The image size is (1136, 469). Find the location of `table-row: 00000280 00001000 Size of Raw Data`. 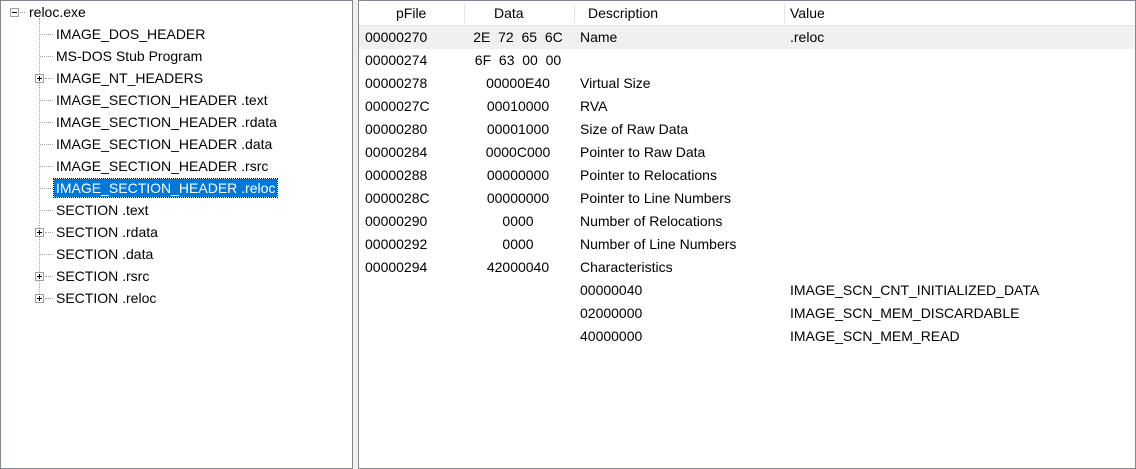

table-row: 00000280 00001000 Size of Raw Data is located at coordinates (747, 129).